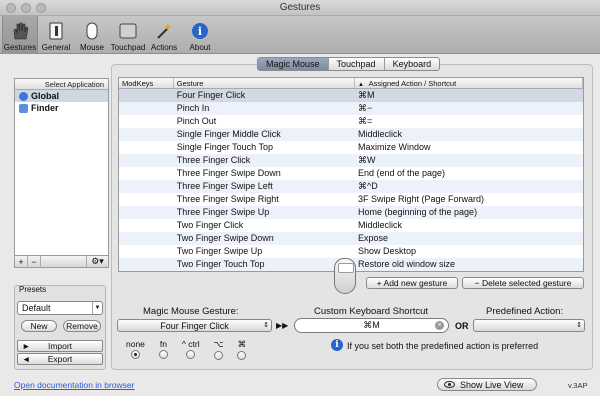 The width and height of the screenshot is (600, 396). Describe the element at coordinates (264, 83) in the screenshot. I see `column-gesture: Gesture` at that location.